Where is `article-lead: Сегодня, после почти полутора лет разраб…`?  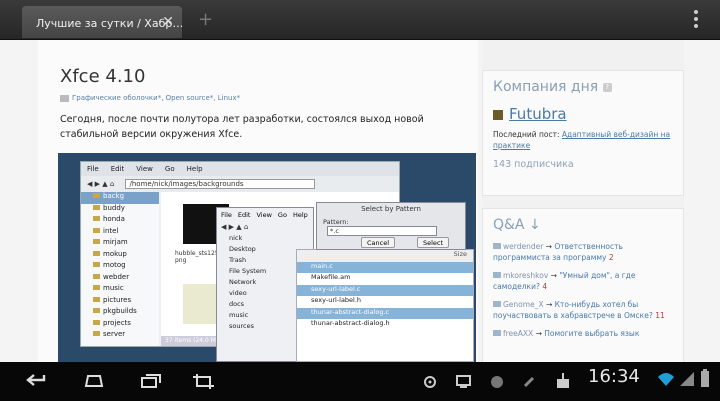 article-lead: Сегодня, после почти полутора лет разраб… is located at coordinates (242, 127).